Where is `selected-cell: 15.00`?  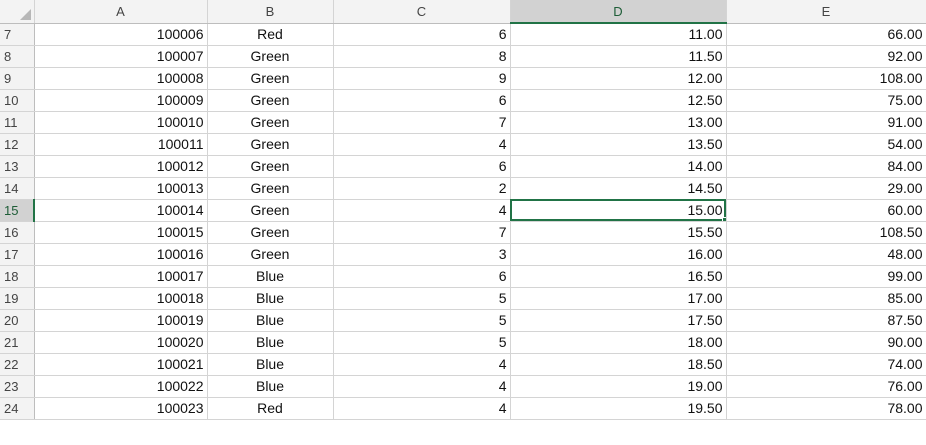 selected-cell: 15.00 is located at coordinates (618, 210).